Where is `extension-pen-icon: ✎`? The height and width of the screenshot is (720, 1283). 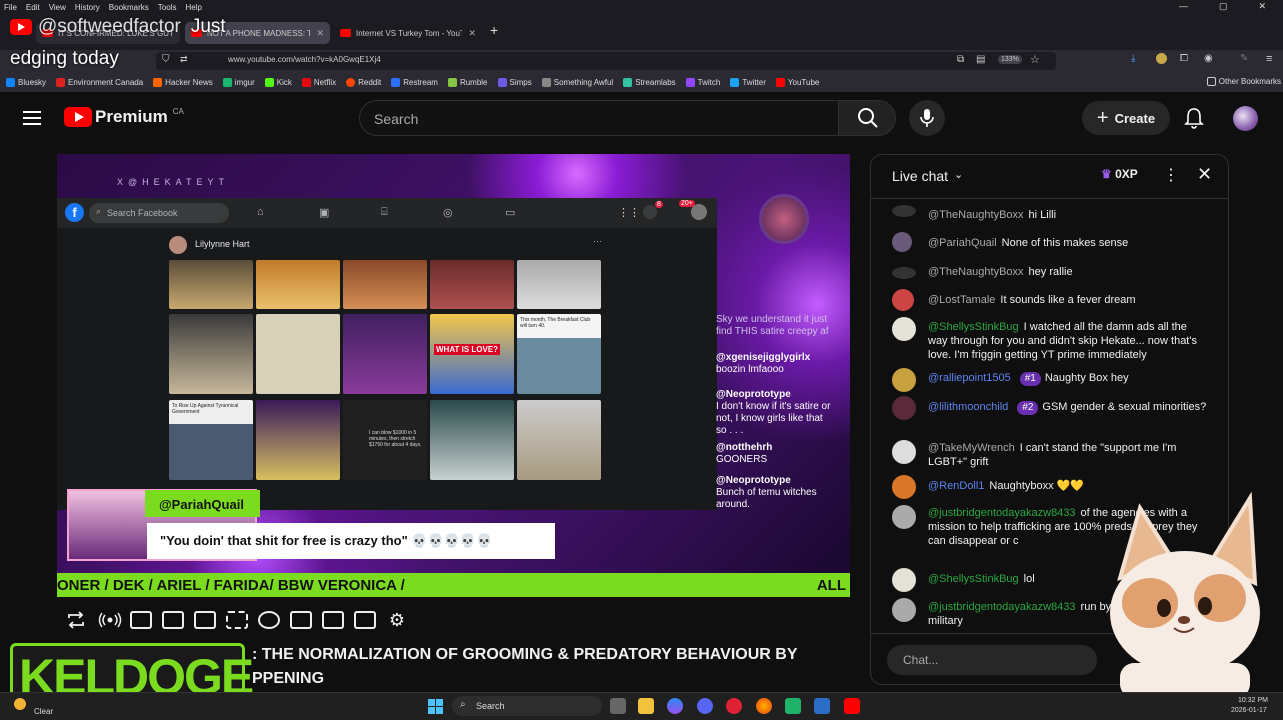
extension-pen-icon: ✎ is located at coordinates (1244, 58).